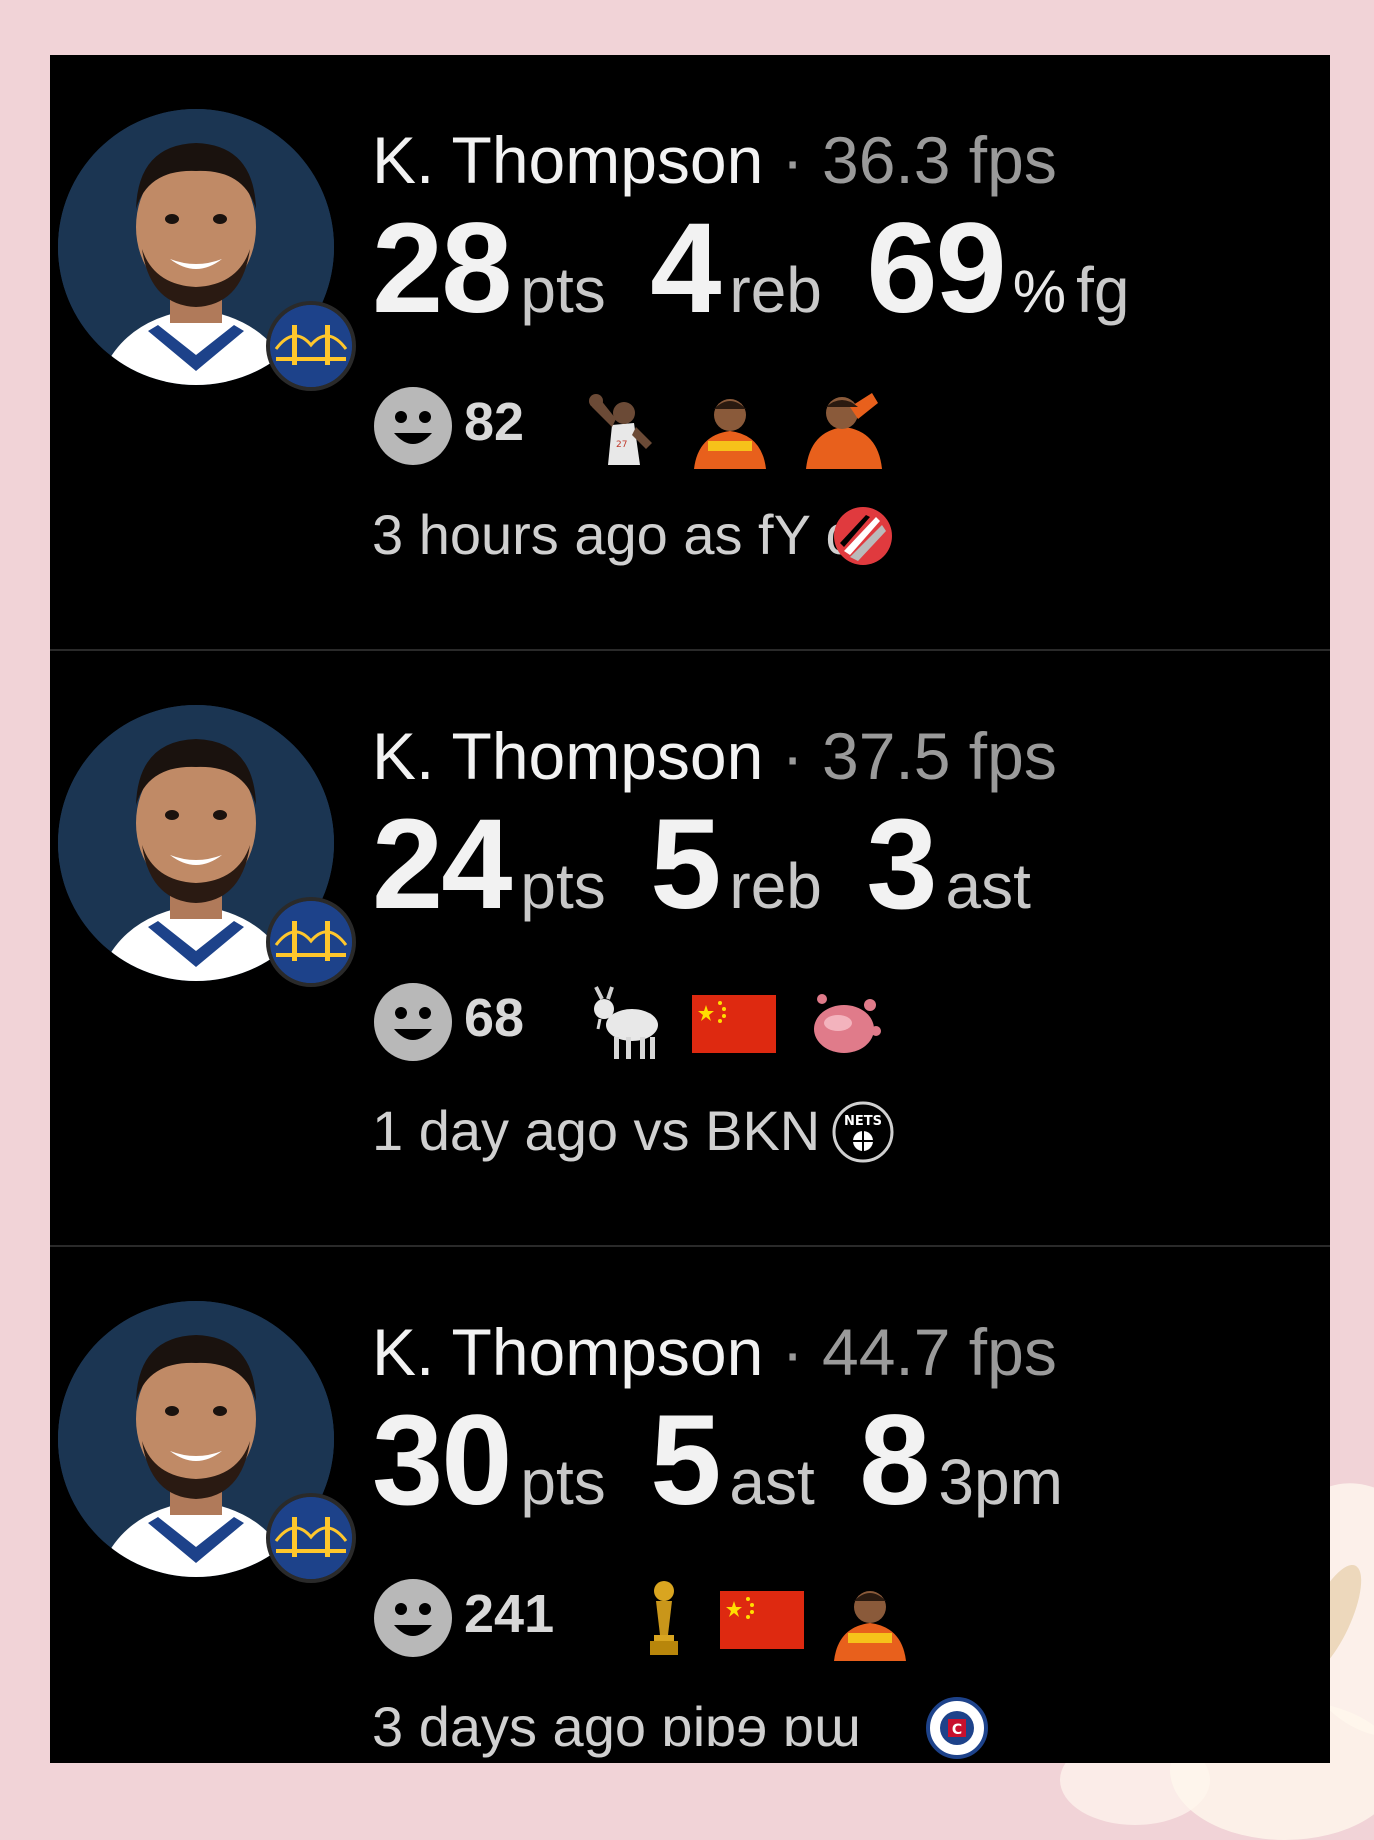 This screenshot has width=1374, height=1840. I want to click on svg-text: C, so click(957, 1730).